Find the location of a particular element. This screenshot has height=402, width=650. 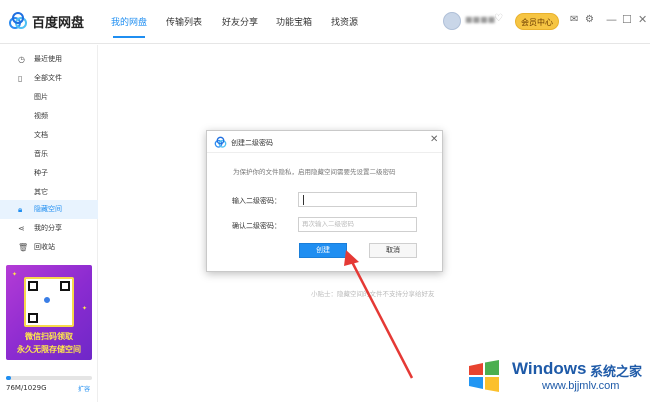

sidebar-item-label: 图片 is located at coordinates (41, 97).